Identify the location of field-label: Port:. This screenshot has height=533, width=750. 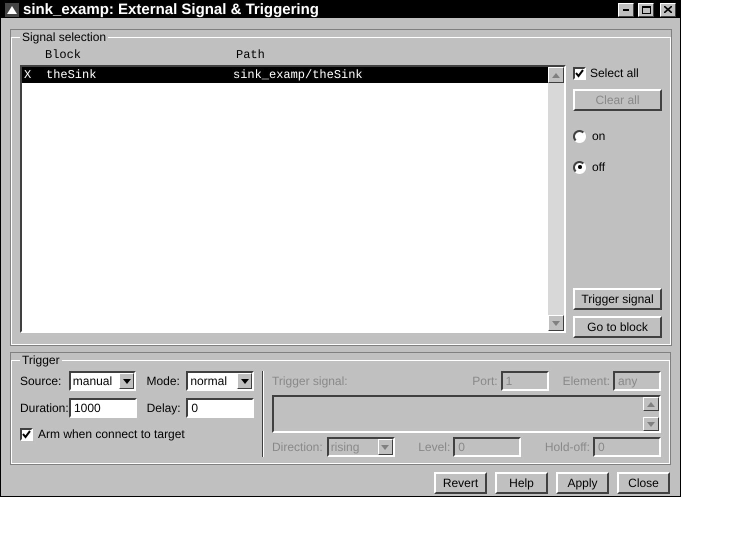
(485, 381).